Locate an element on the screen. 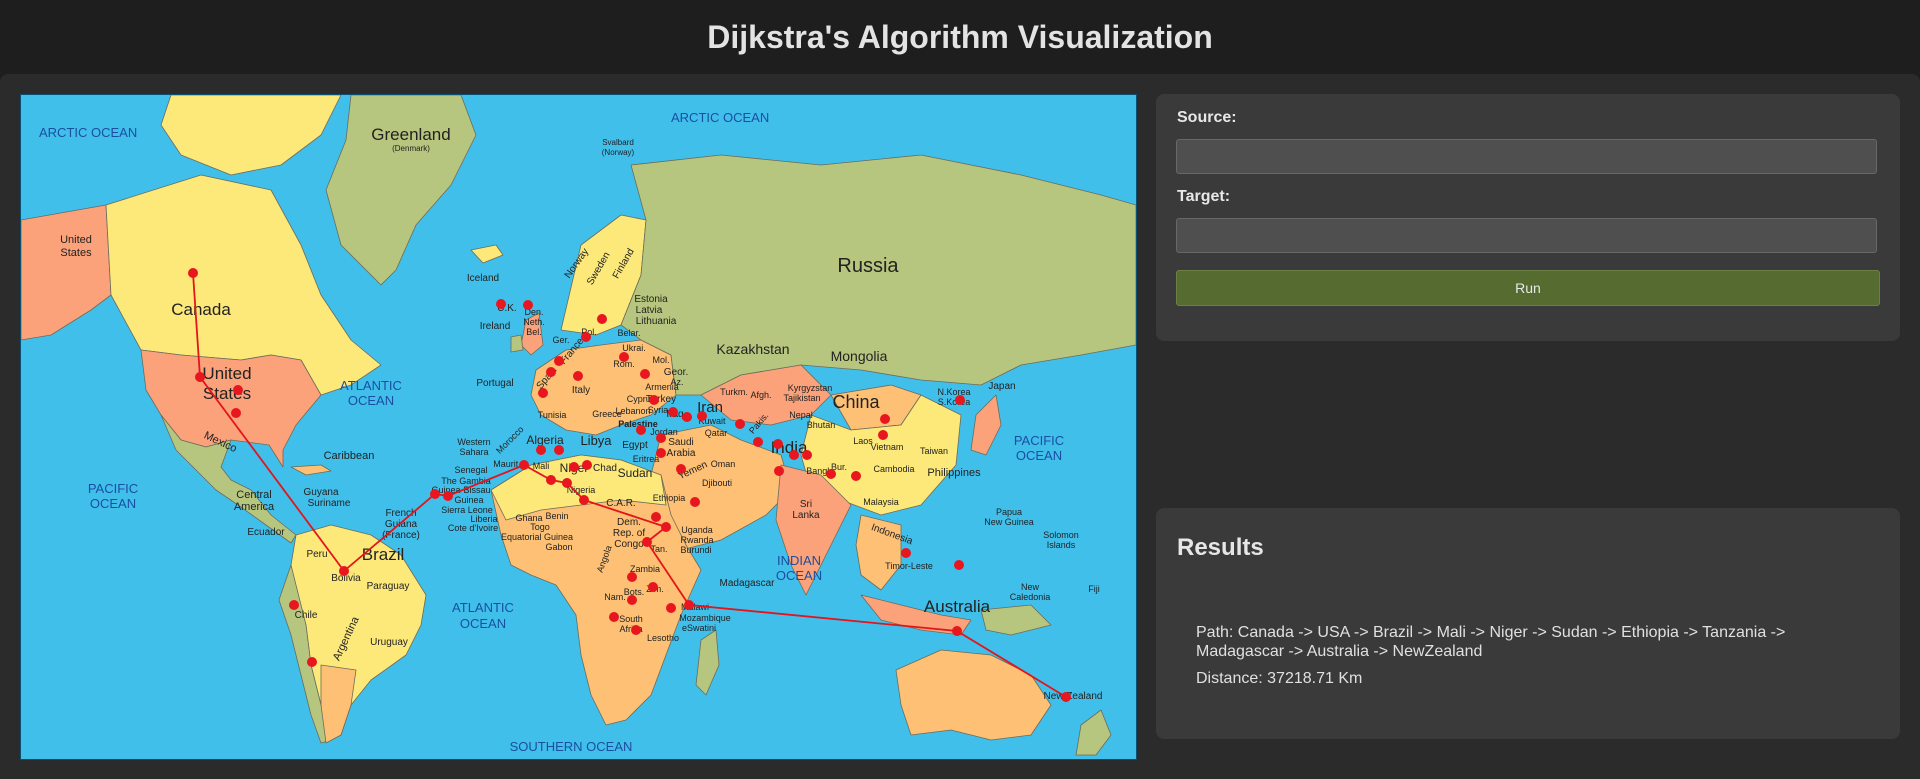  country-label: Cambodia is located at coordinates (893, 469).